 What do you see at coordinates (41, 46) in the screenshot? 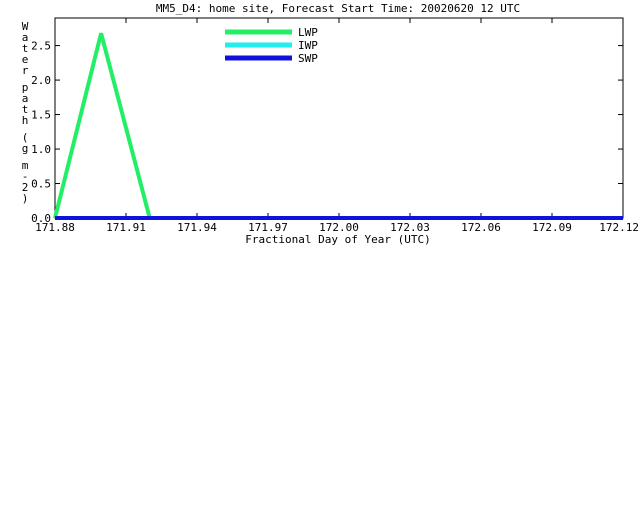
I see `y-tick-label: 2.5` at bounding box center [41, 46].